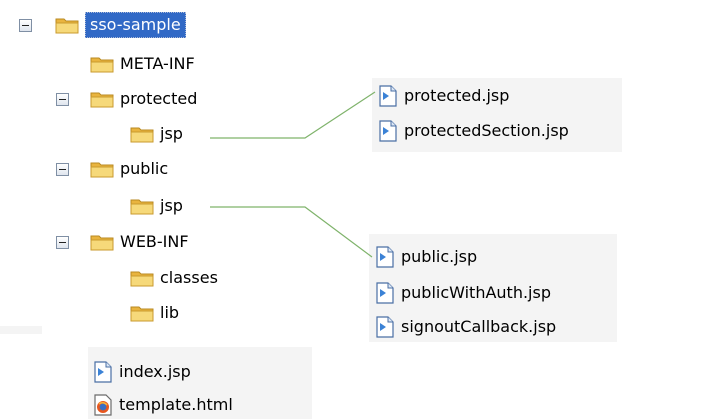  I want to click on left-gutter-mark, so click(21, 330).